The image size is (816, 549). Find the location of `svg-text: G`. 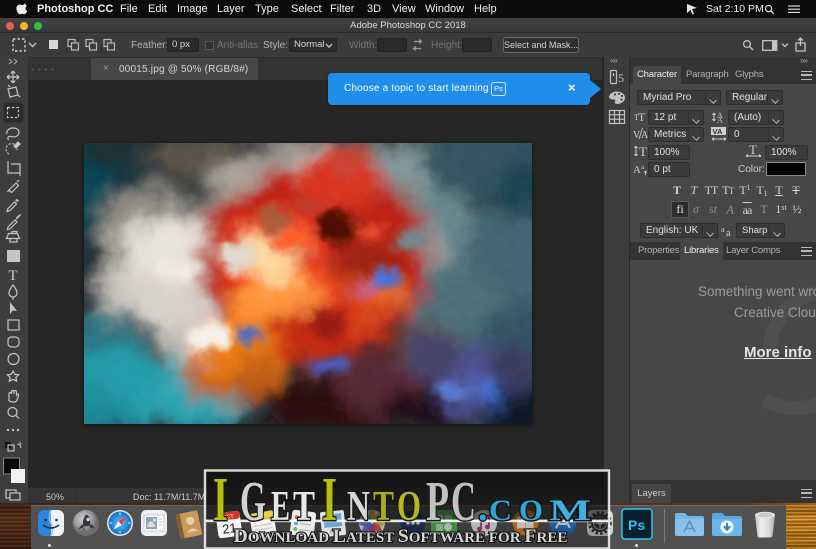

svg-text: G is located at coordinates (253, 502).